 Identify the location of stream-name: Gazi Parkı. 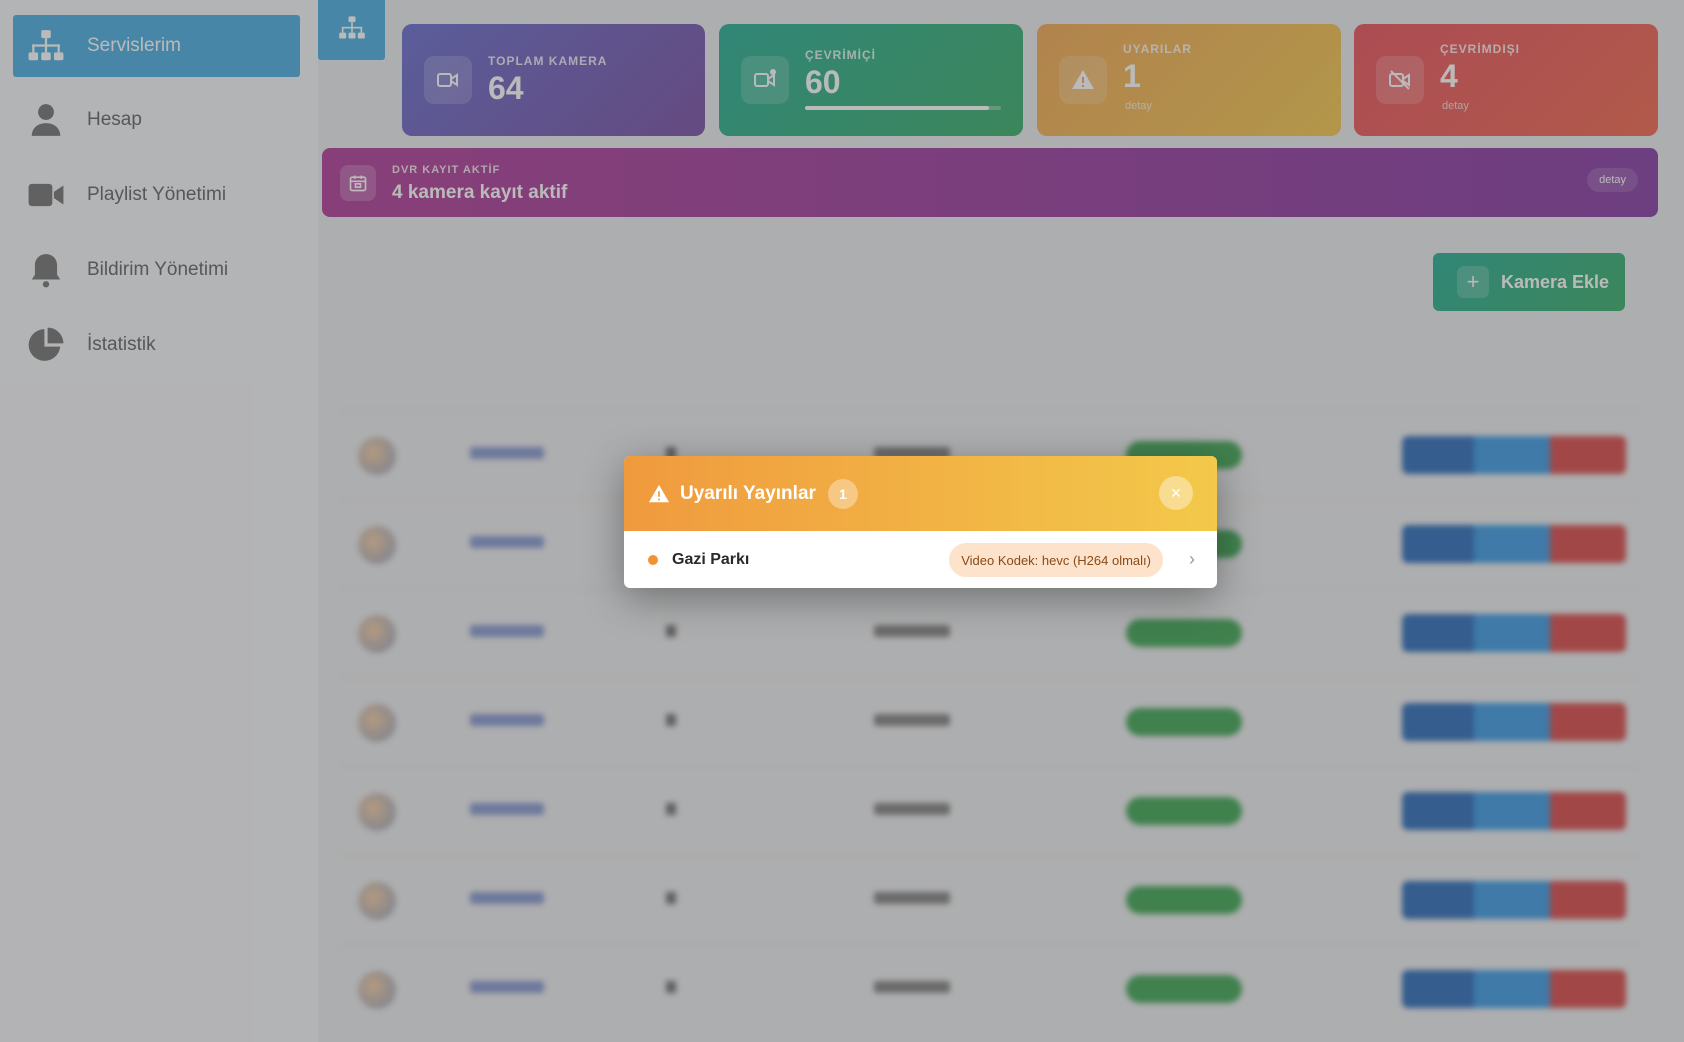
(711, 559).